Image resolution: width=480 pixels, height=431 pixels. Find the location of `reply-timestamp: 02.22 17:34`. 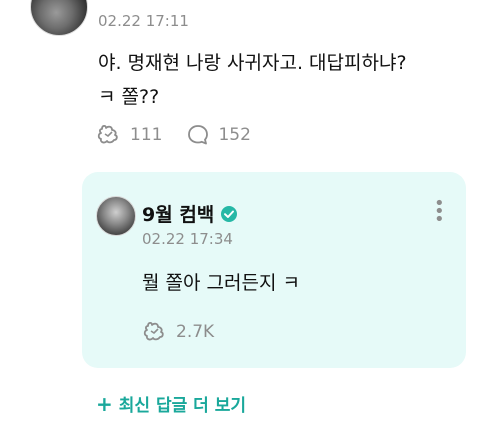

reply-timestamp: 02.22 17:34 is located at coordinates (187, 239).